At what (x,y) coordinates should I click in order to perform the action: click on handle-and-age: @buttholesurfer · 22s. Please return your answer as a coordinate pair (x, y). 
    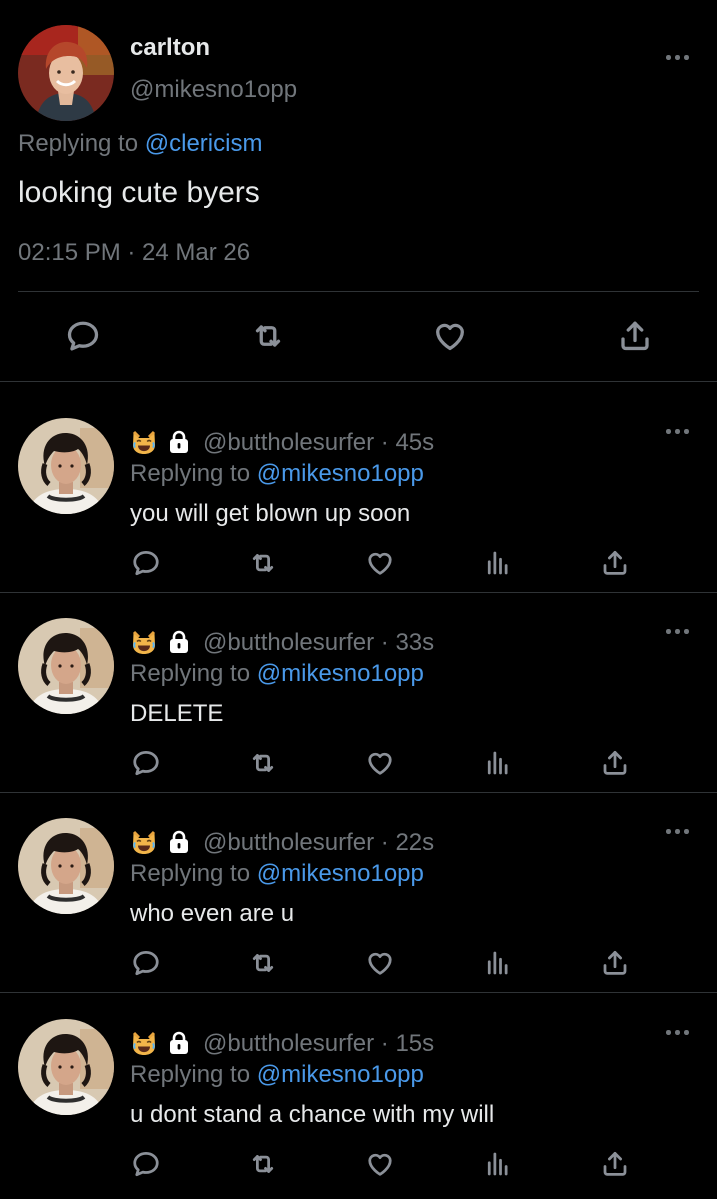
    Looking at the image, I should click on (318, 843).